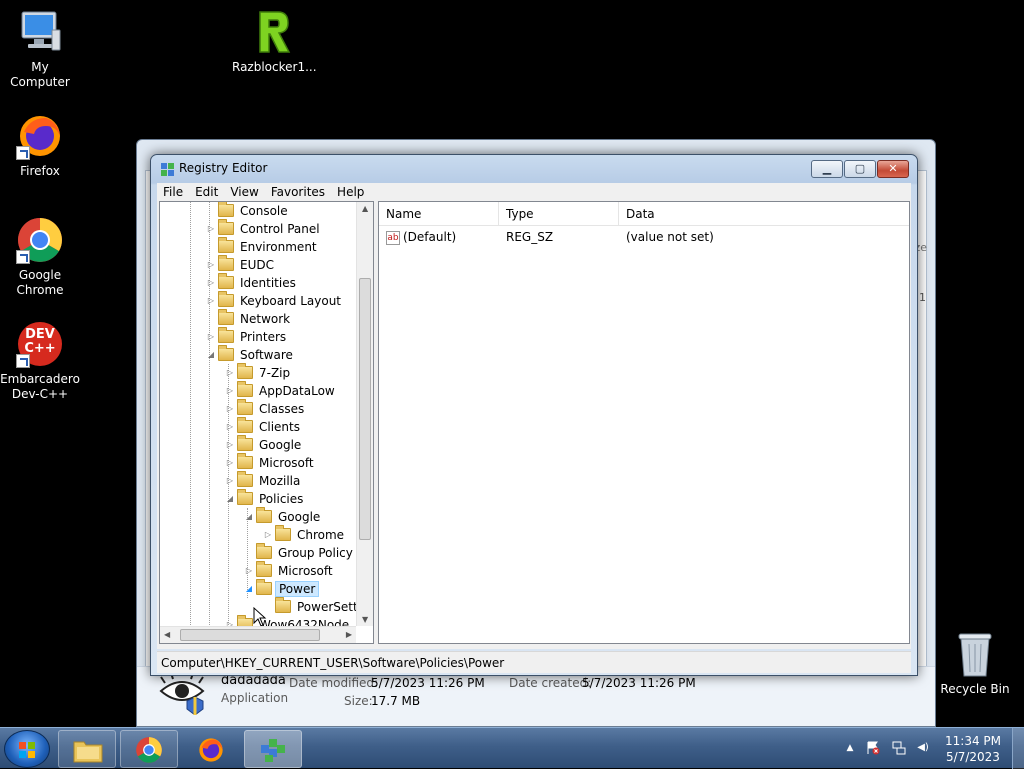 The width and height of the screenshot is (1024, 769). What do you see at coordinates (240, 264) in the screenshot?
I see `tree-node: ▷ EUDC` at bounding box center [240, 264].